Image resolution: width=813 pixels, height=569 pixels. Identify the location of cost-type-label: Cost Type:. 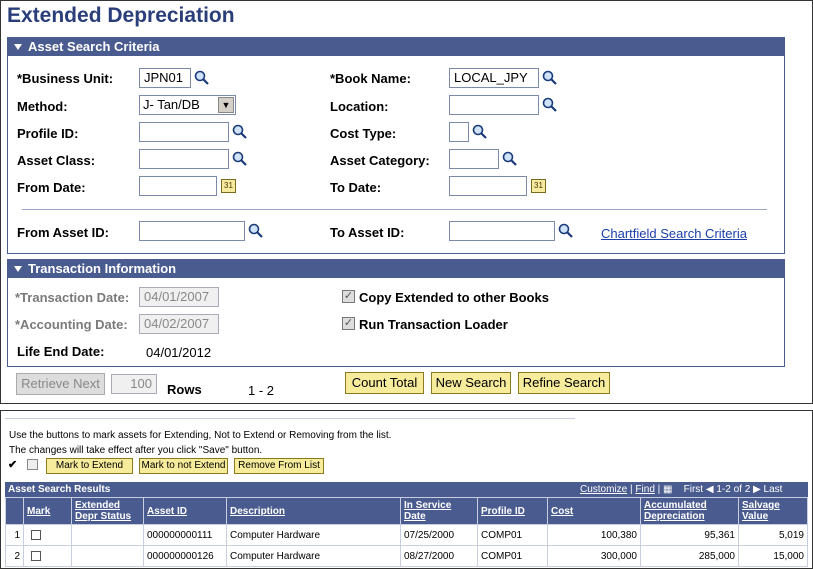
(363, 133).